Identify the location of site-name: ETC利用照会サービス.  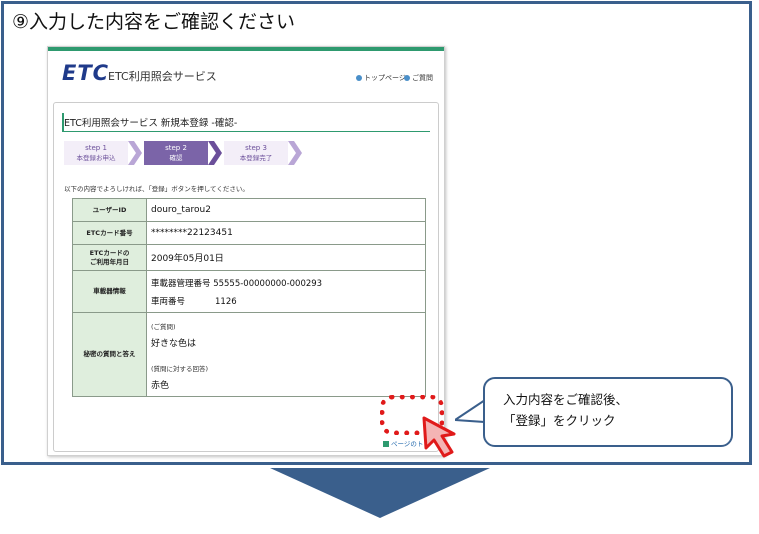
(162, 76).